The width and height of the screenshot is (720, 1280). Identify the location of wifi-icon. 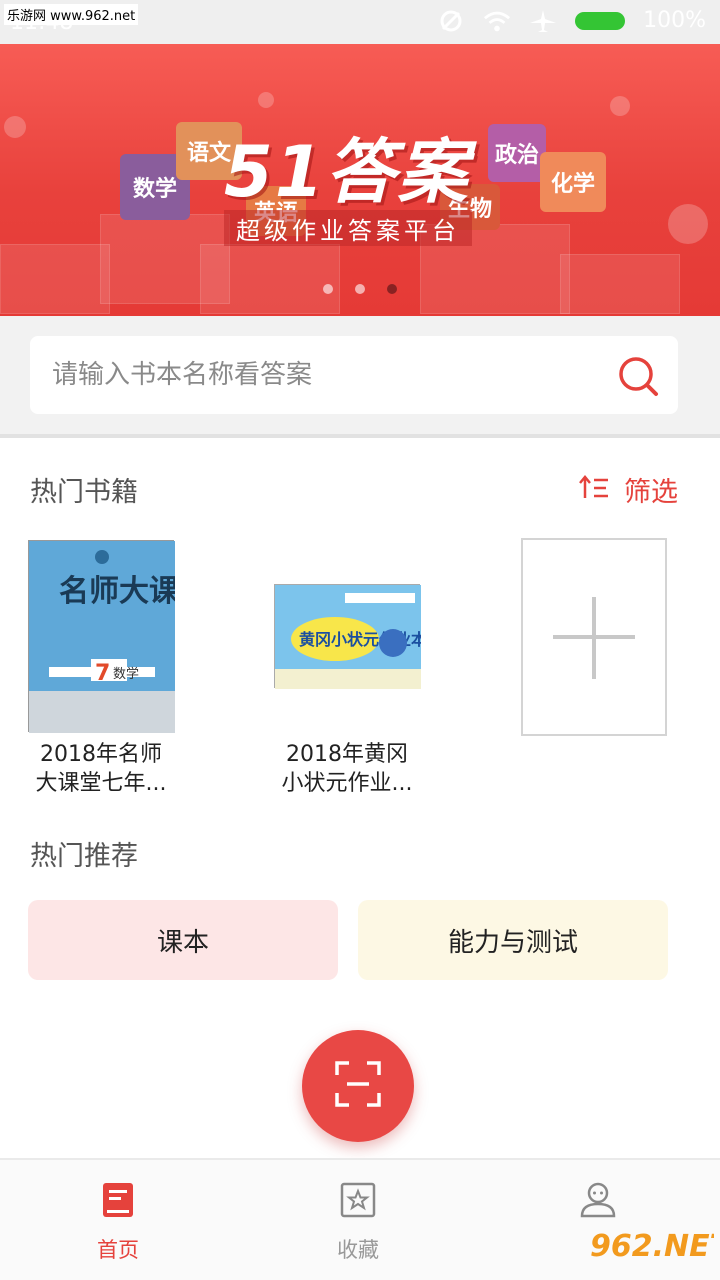
(497, 21).